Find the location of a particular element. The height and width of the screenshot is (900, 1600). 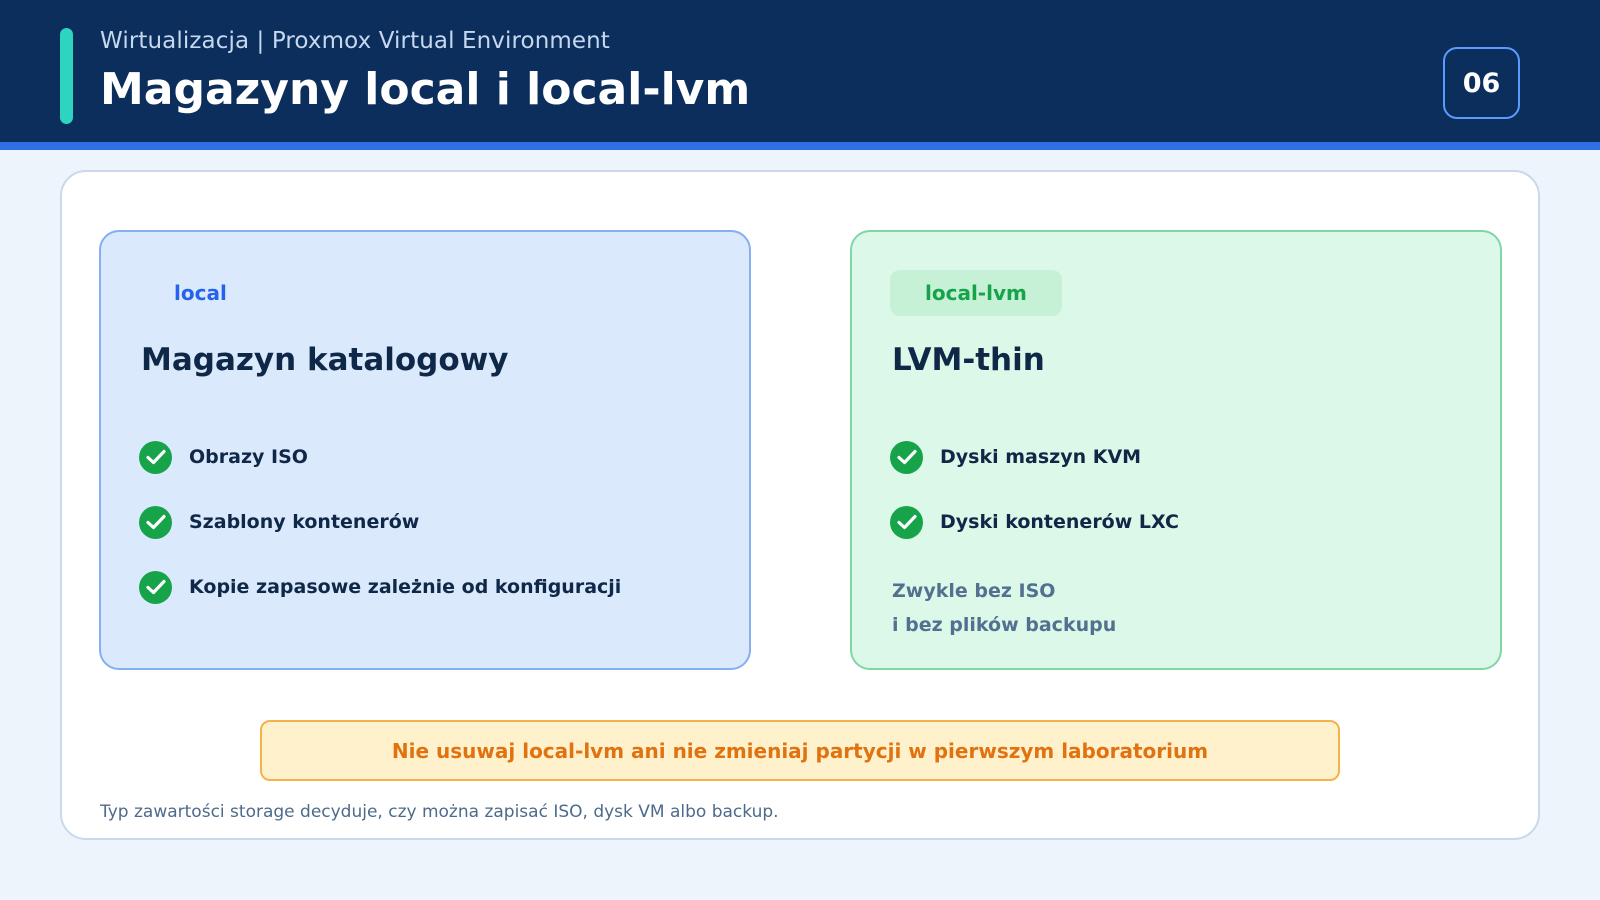

slide-title: Magazyny local i local-lvm is located at coordinates (425, 89).